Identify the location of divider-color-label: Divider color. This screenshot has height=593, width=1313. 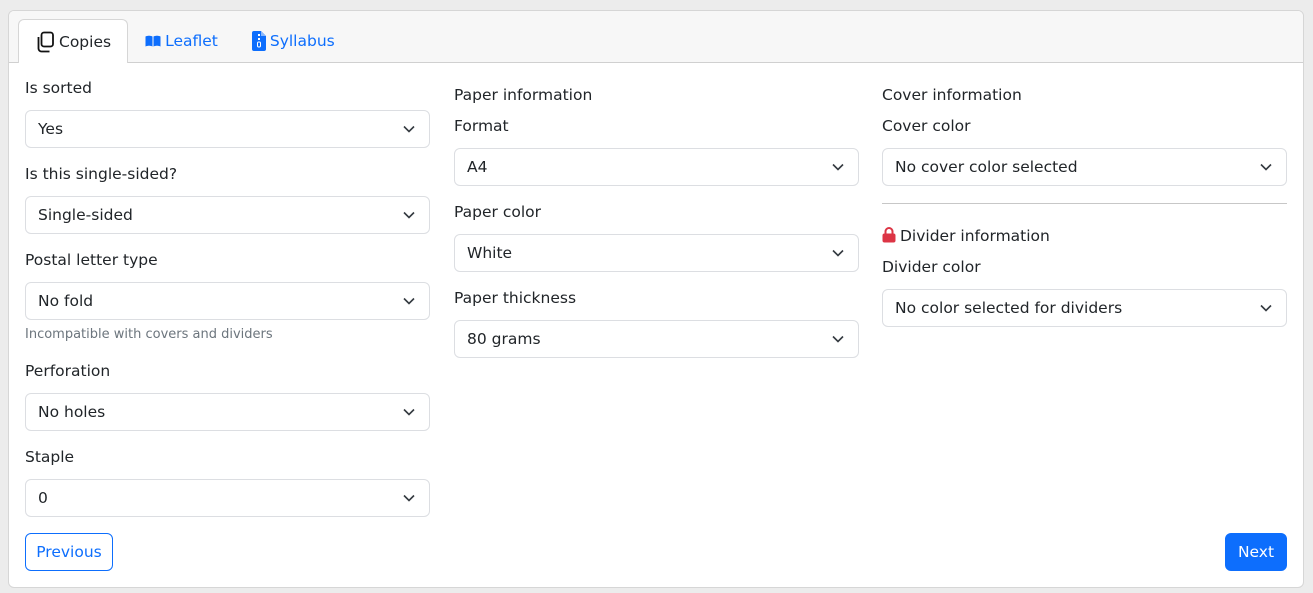
(931, 267).